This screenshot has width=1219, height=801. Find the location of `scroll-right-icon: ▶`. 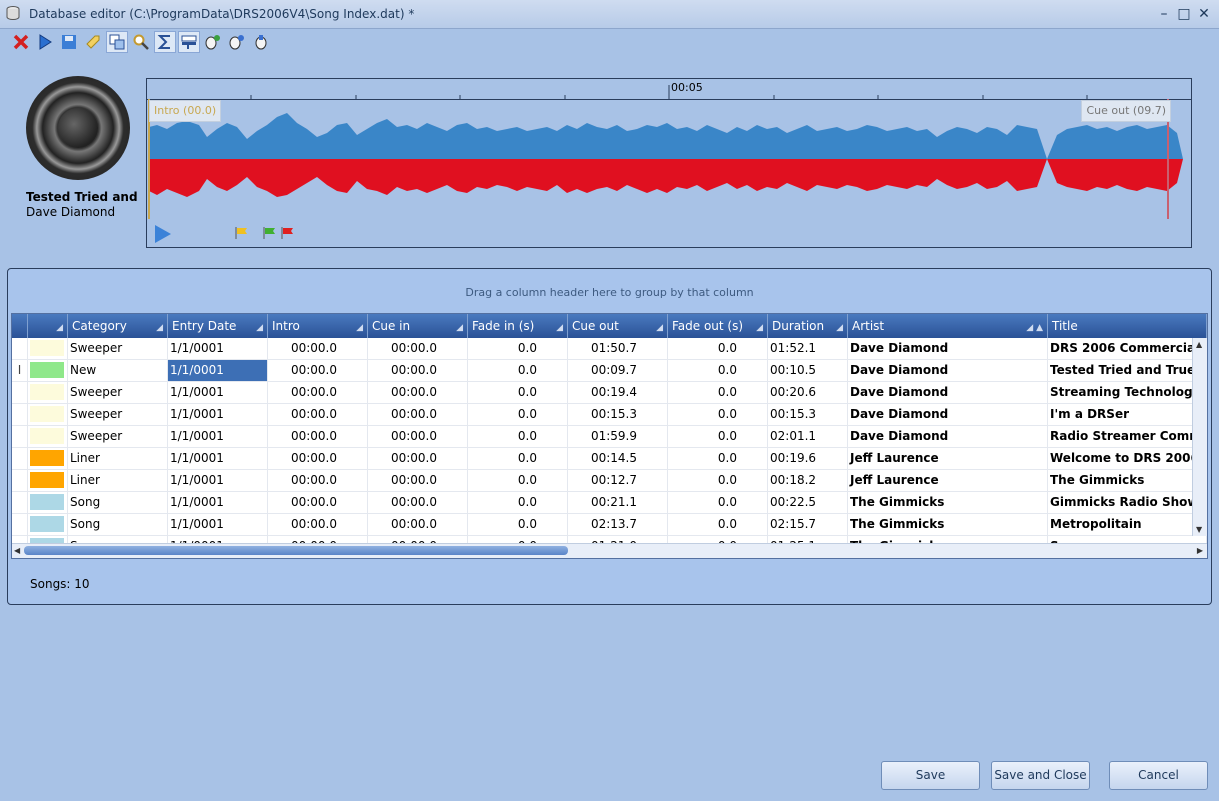

scroll-right-icon: ▶ is located at coordinates (1200, 550).